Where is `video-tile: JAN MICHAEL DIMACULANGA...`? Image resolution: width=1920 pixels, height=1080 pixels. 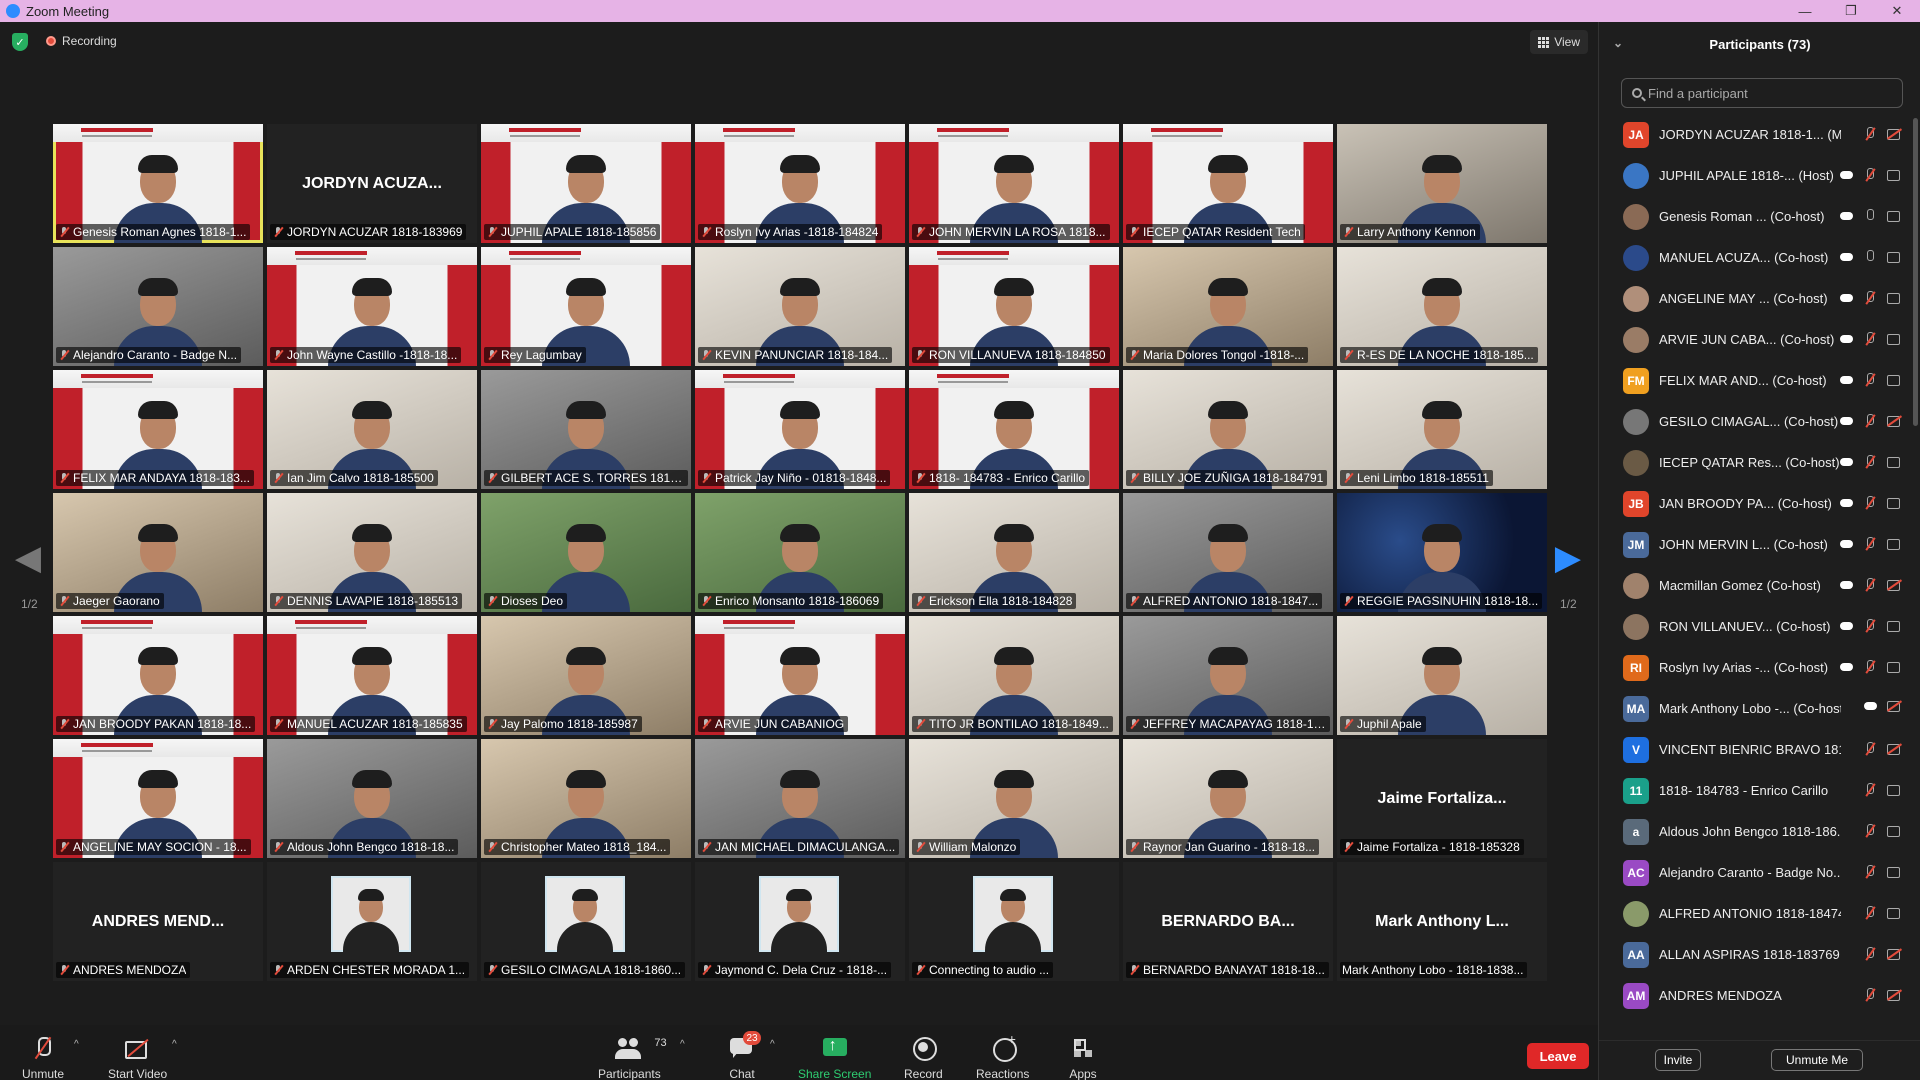
video-tile: JAN MICHAEL DIMACULANGA... is located at coordinates (800, 798).